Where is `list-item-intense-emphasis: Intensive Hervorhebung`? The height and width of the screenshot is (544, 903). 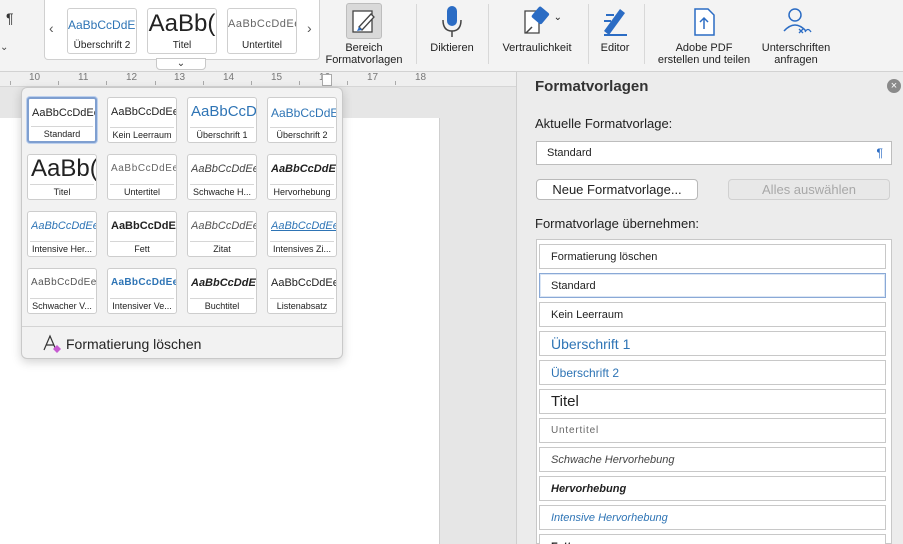
list-item-intense-emphasis: Intensive Hervorhebung is located at coordinates (712, 517).